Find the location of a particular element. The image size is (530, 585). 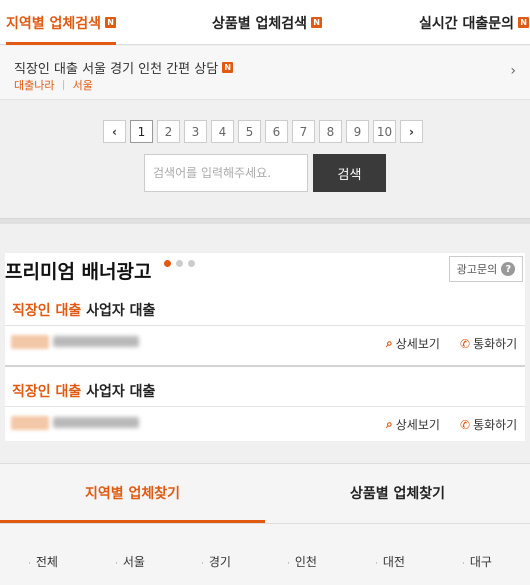

region-label: 인천 is located at coordinates (305, 562).